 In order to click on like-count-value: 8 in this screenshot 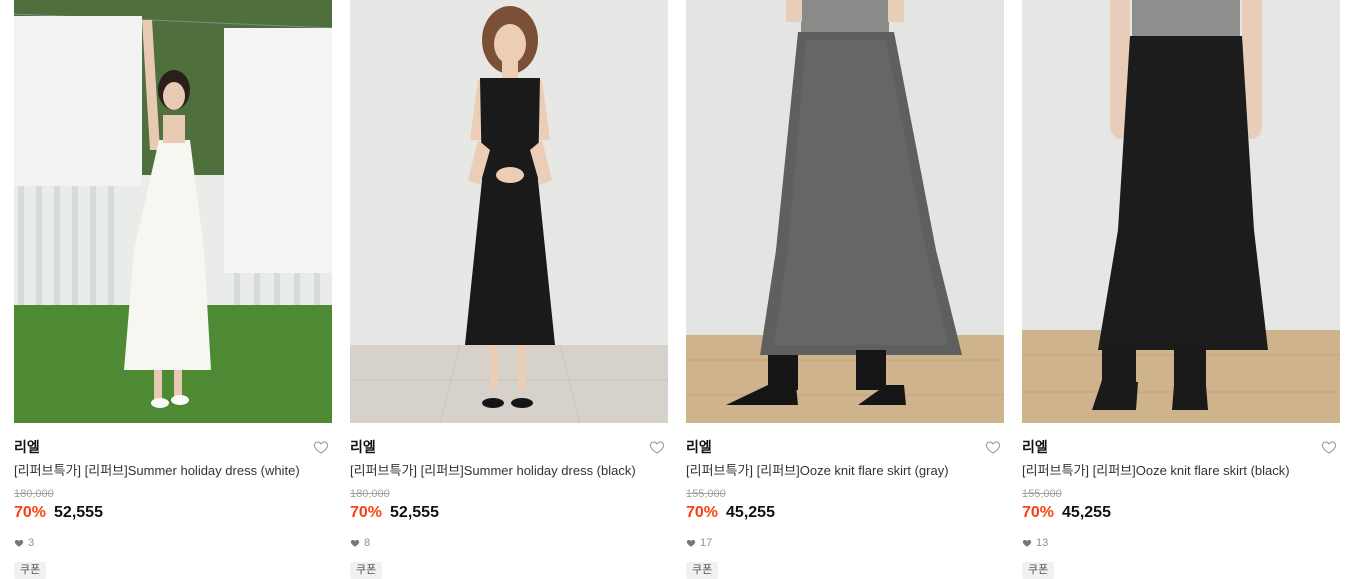, I will do `click(367, 543)`.